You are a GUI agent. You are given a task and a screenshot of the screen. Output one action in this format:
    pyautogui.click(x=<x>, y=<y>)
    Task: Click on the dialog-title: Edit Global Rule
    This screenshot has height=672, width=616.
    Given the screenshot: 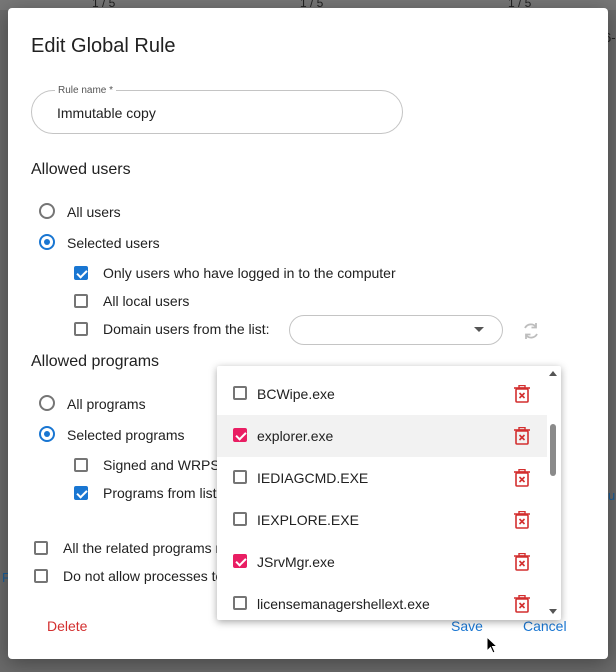 What is the action you would take?
    pyautogui.click(x=103, y=46)
    